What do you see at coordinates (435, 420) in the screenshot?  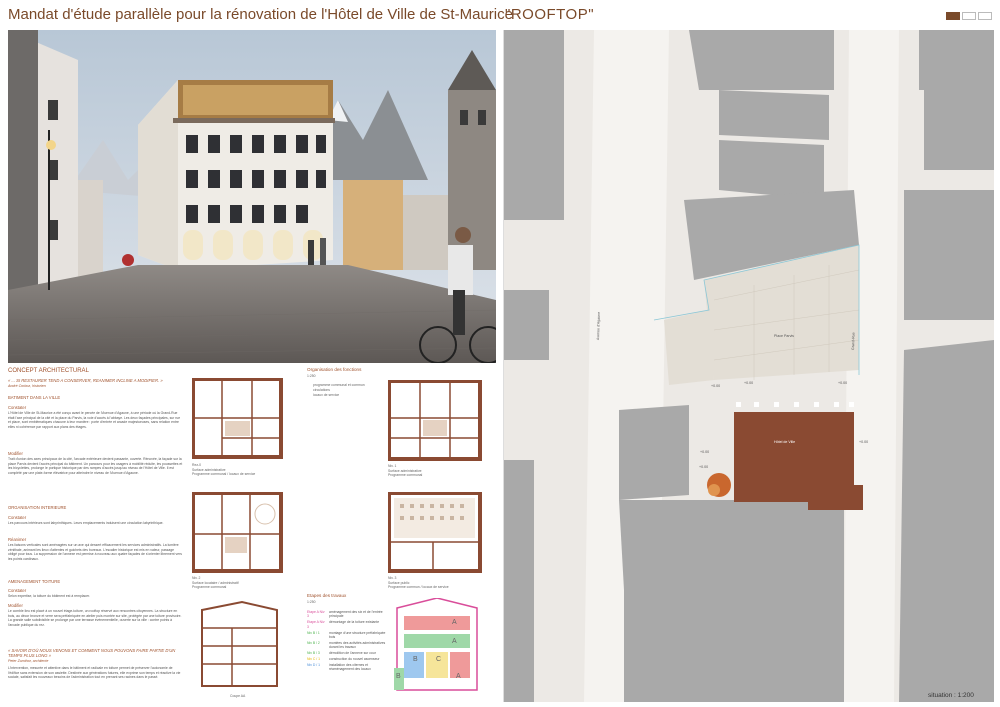 I see `plan-niv1` at bounding box center [435, 420].